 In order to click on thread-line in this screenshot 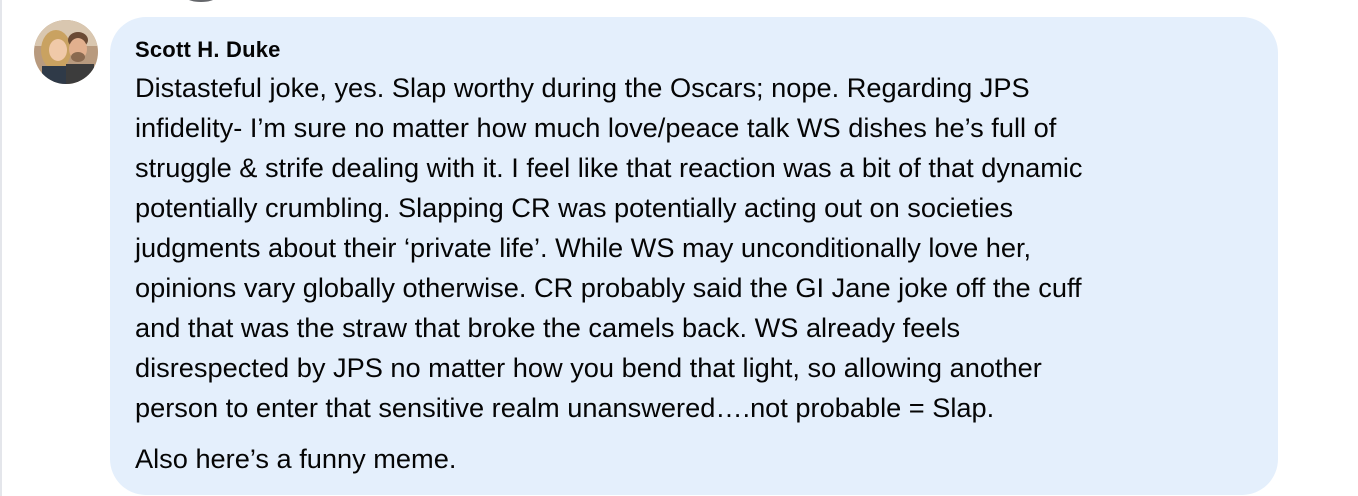, I will do `click(1, 248)`.